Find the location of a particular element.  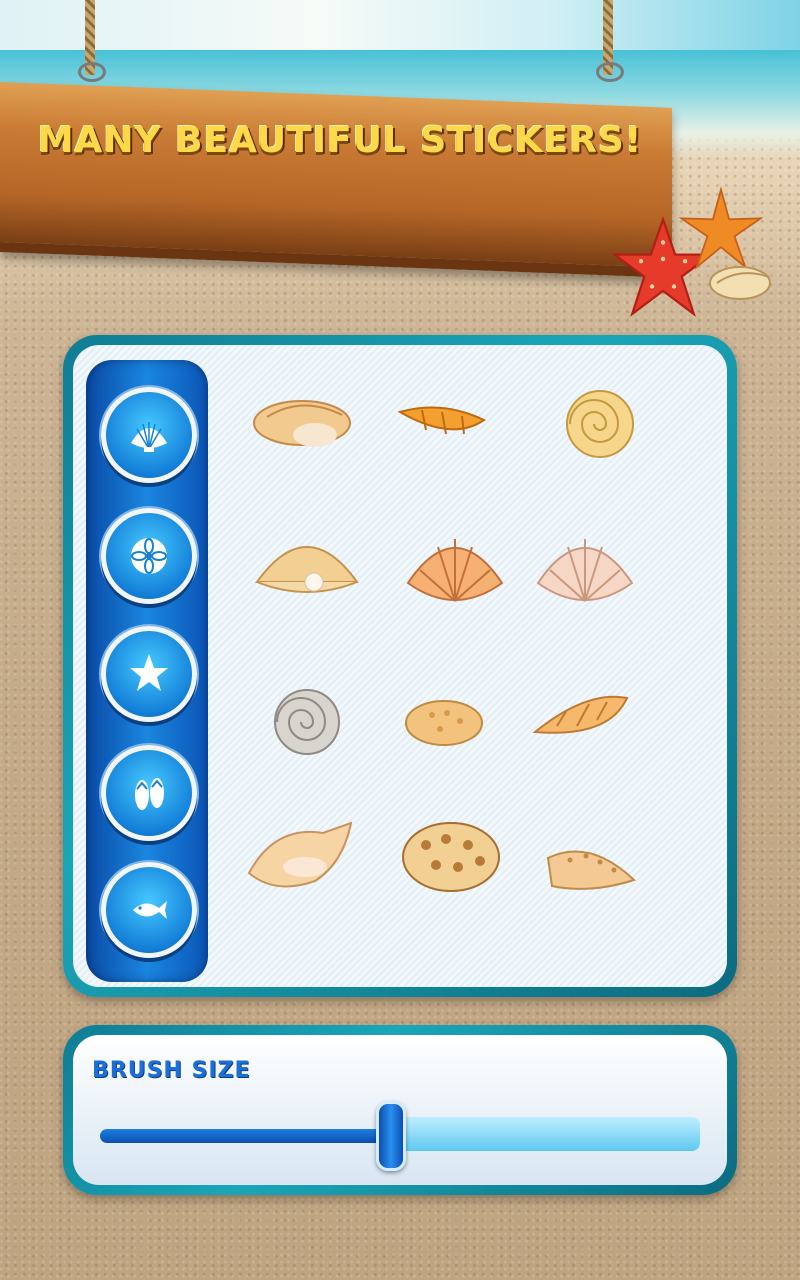

category-starfish-button is located at coordinates (149, 674).